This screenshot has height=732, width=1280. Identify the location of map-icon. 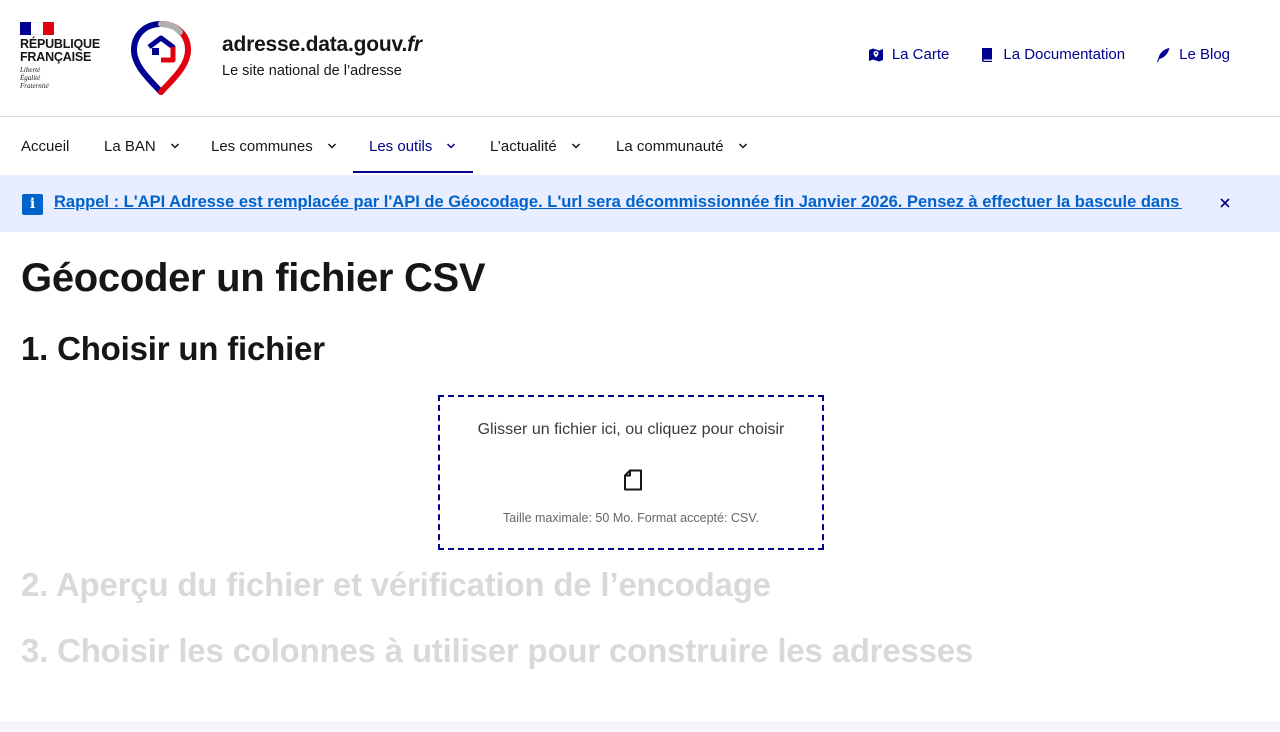
(875, 54).